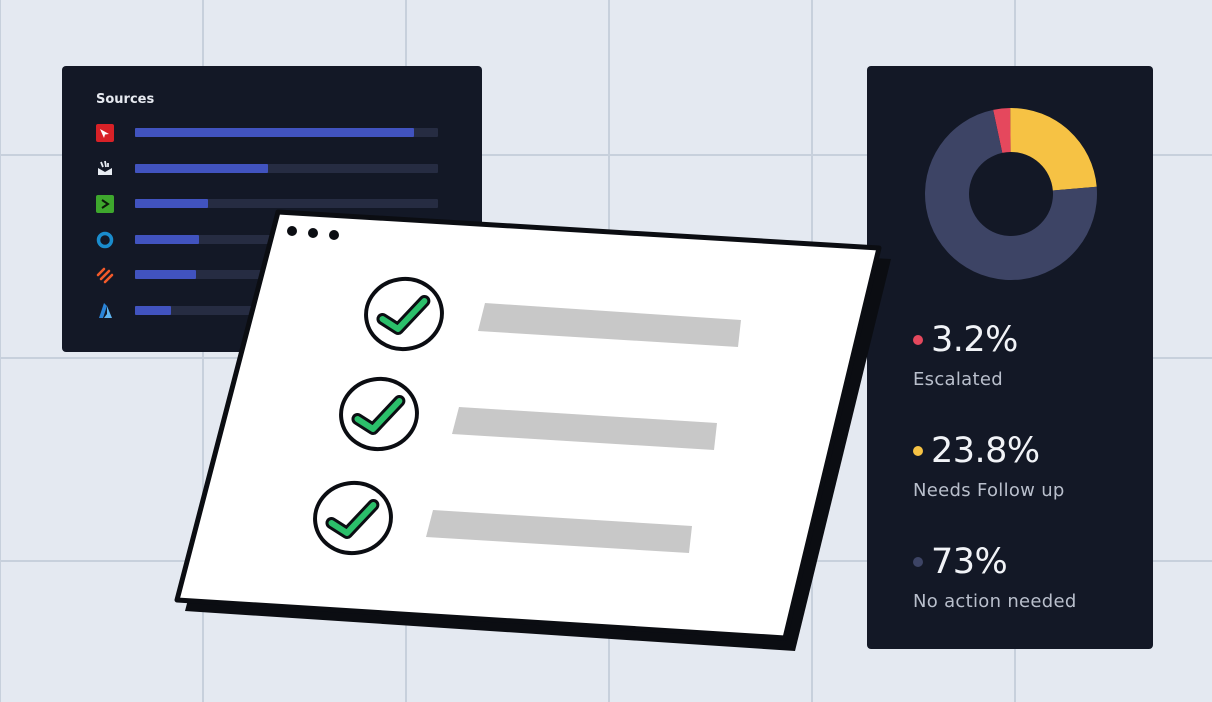 Image resolution: width=1212 pixels, height=702 pixels. What do you see at coordinates (969, 562) in the screenshot?
I see `stat-value: 73%` at bounding box center [969, 562].